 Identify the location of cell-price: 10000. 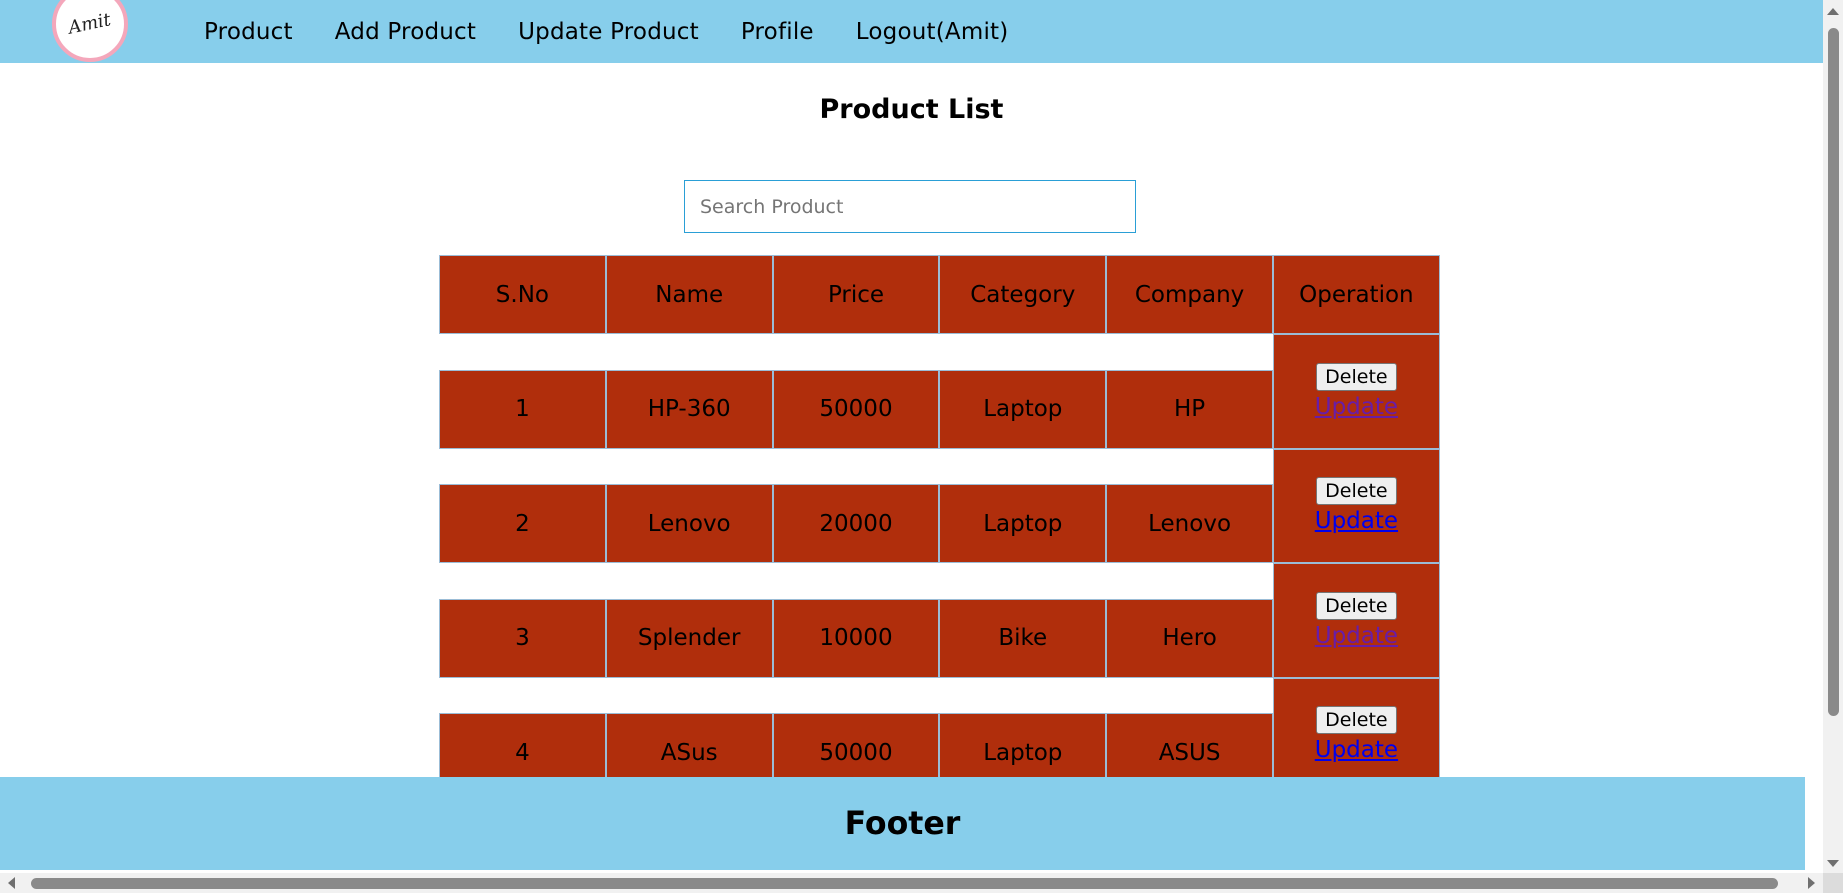
(856, 638).